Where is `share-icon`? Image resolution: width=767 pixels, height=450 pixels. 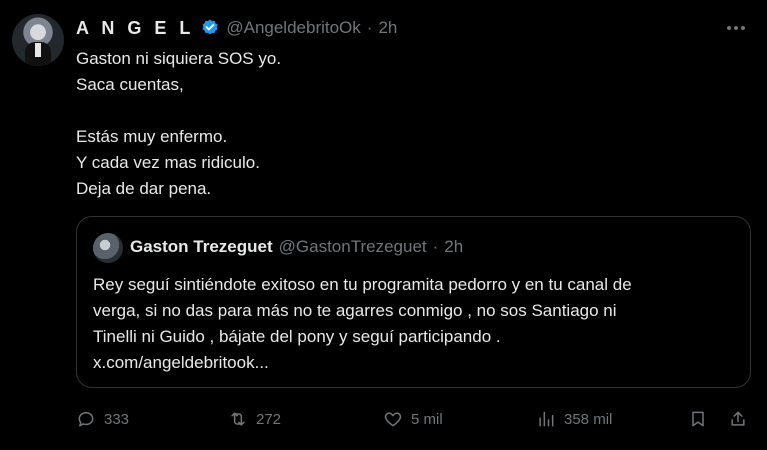
share-icon is located at coordinates (738, 418).